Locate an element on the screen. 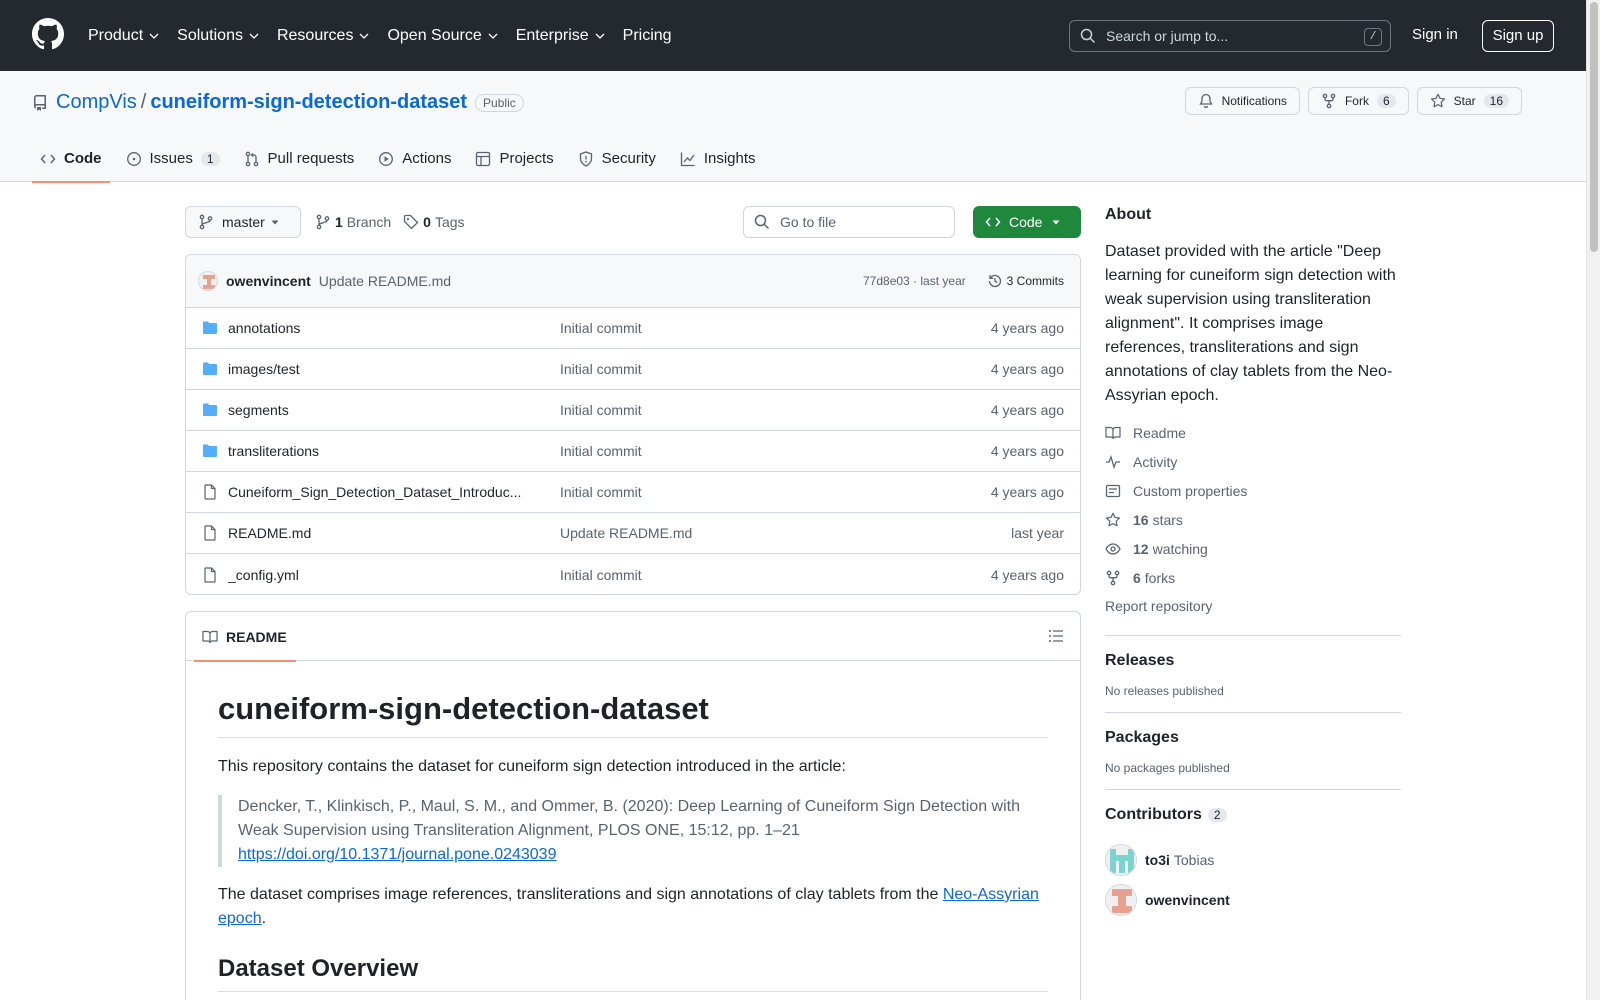 Image resolution: width=1600 pixels, height=1000 pixels. note-icon is located at coordinates (1113, 490).